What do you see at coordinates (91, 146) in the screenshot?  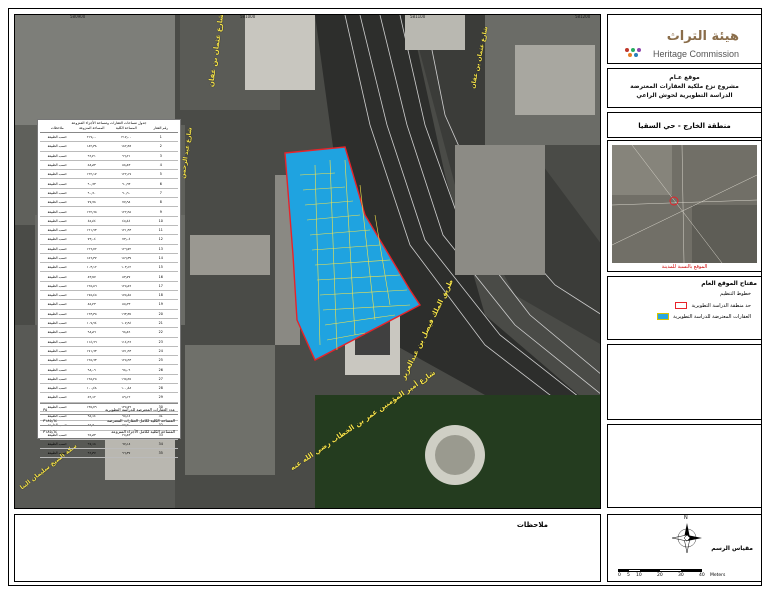 I see `table-cell: ١٨٢٫٣٨` at bounding box center [91, 146].